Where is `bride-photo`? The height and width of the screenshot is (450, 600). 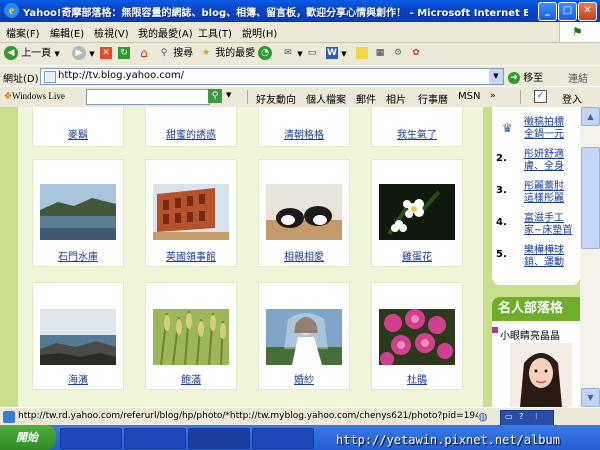 bride-photo is located at coordinates (304, 337).